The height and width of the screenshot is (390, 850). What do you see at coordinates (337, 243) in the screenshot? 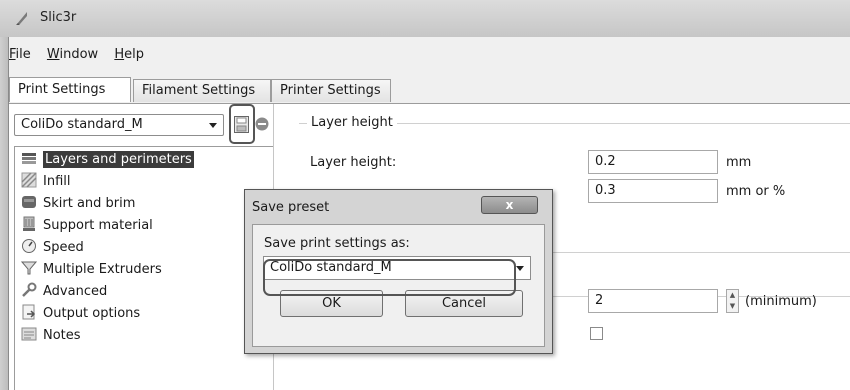
I see `save-as-label: Save print settings as:` at bounding box center [337, 243].